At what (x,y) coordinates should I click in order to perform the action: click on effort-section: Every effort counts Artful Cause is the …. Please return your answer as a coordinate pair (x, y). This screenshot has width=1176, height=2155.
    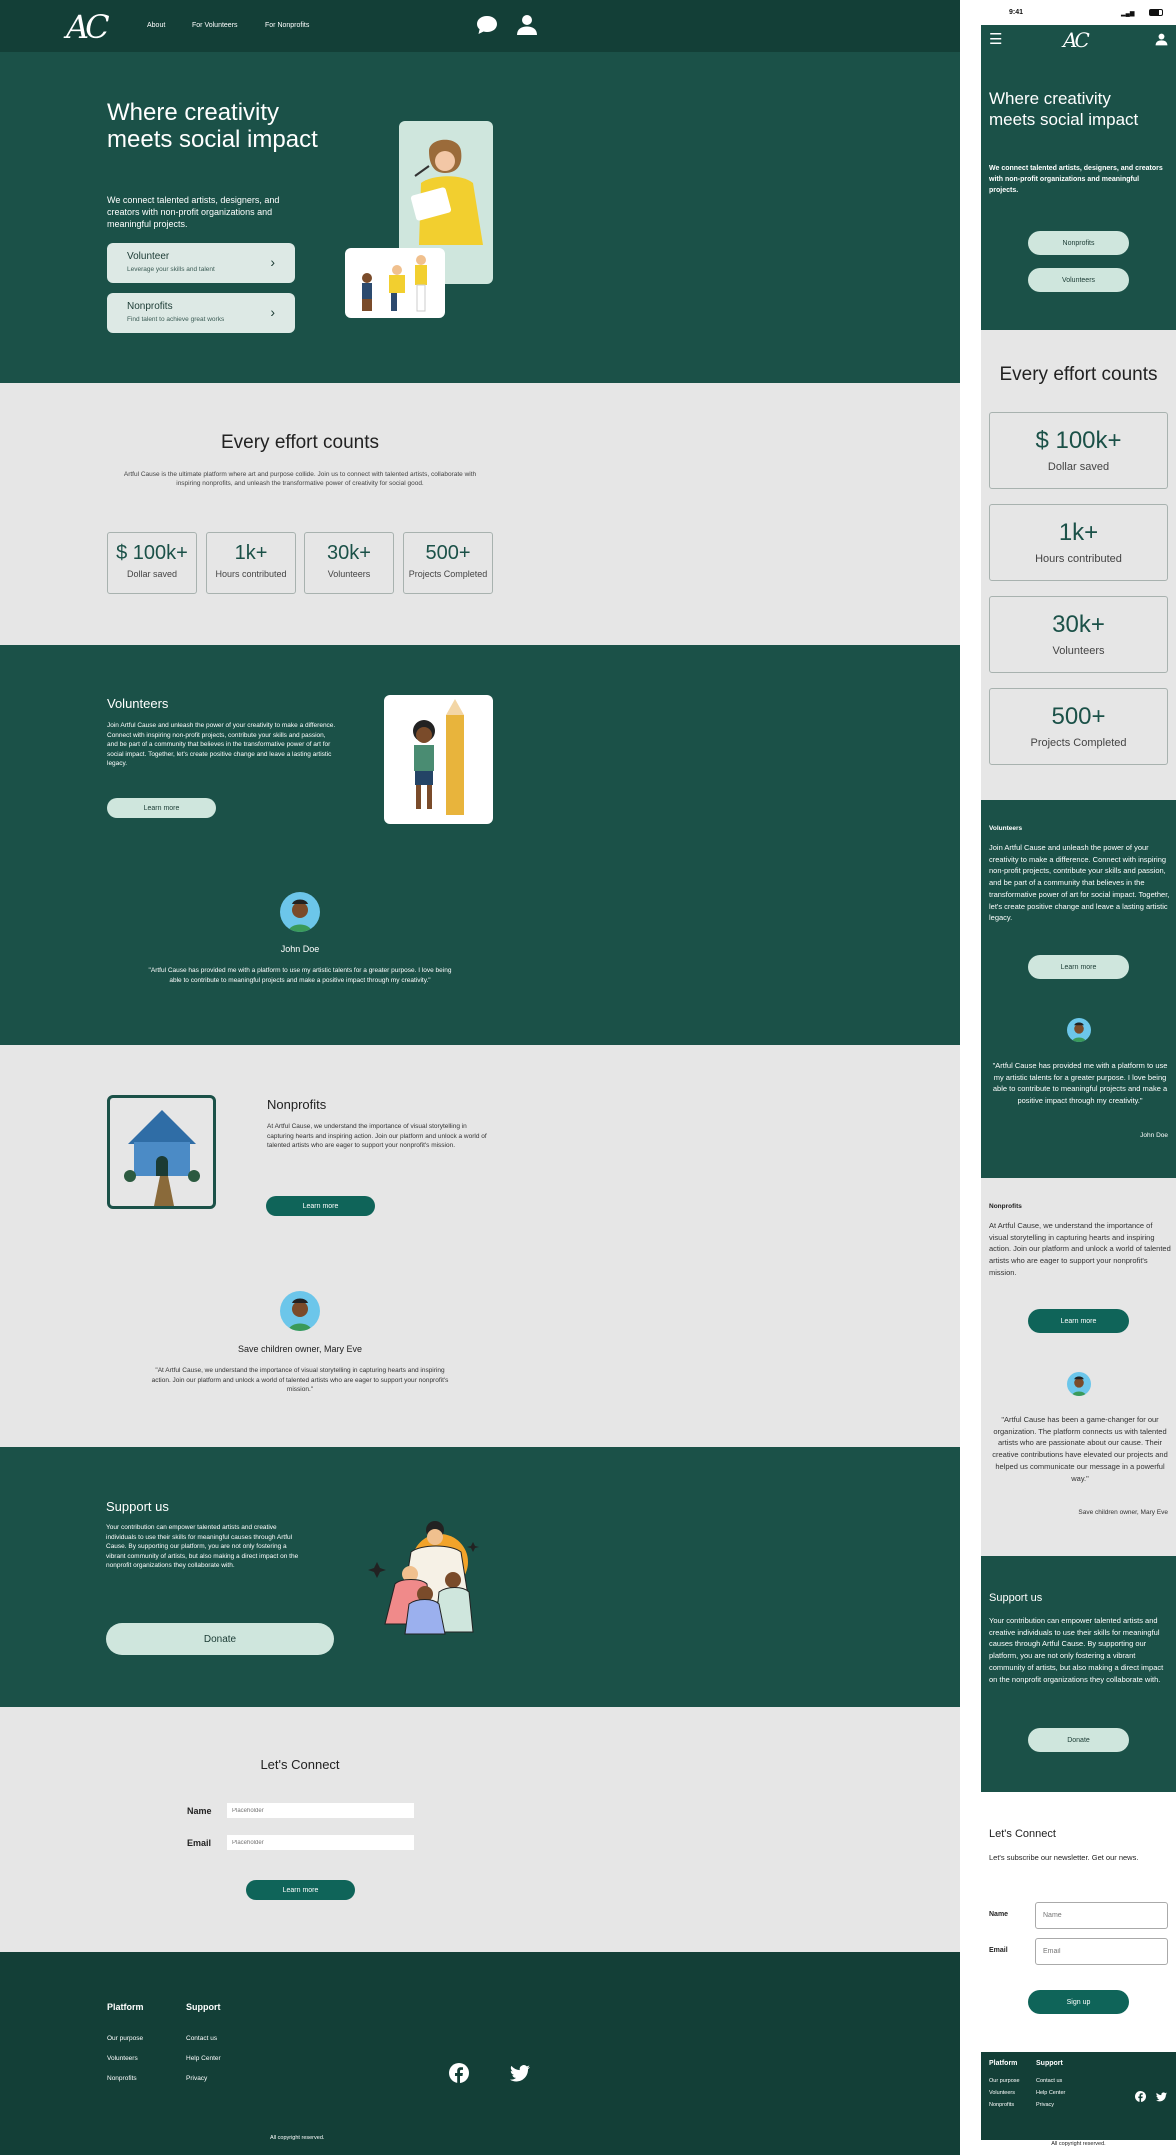
    Looking at the image, I should click on (480, 514).